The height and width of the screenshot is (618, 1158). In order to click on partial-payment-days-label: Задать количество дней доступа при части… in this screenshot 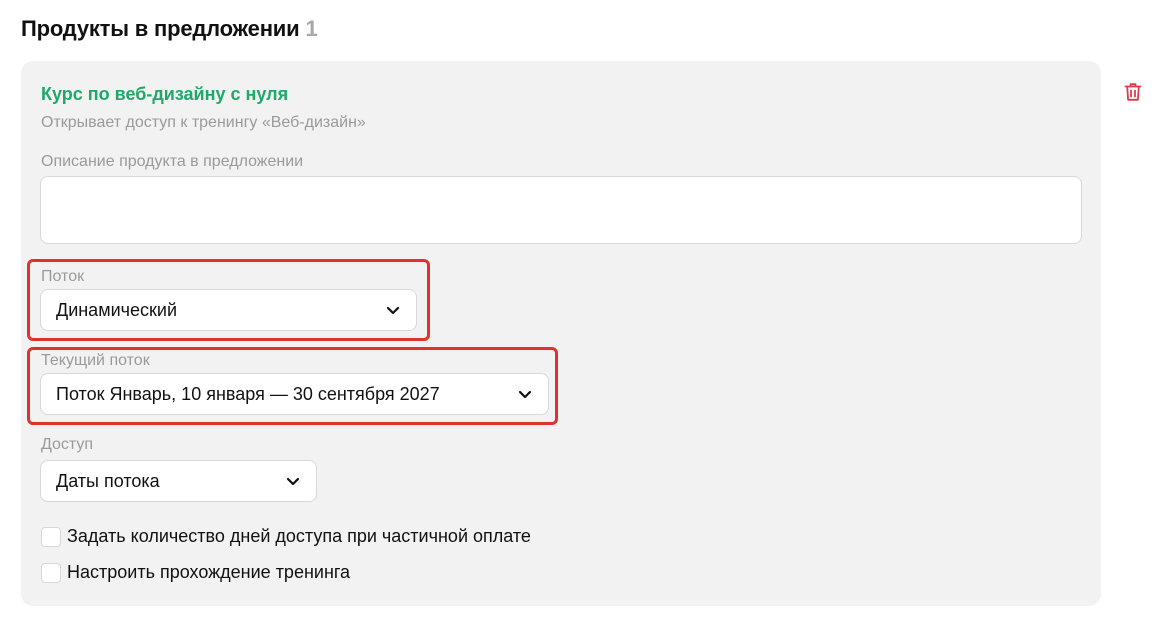, I will do `click(299, 536)`.